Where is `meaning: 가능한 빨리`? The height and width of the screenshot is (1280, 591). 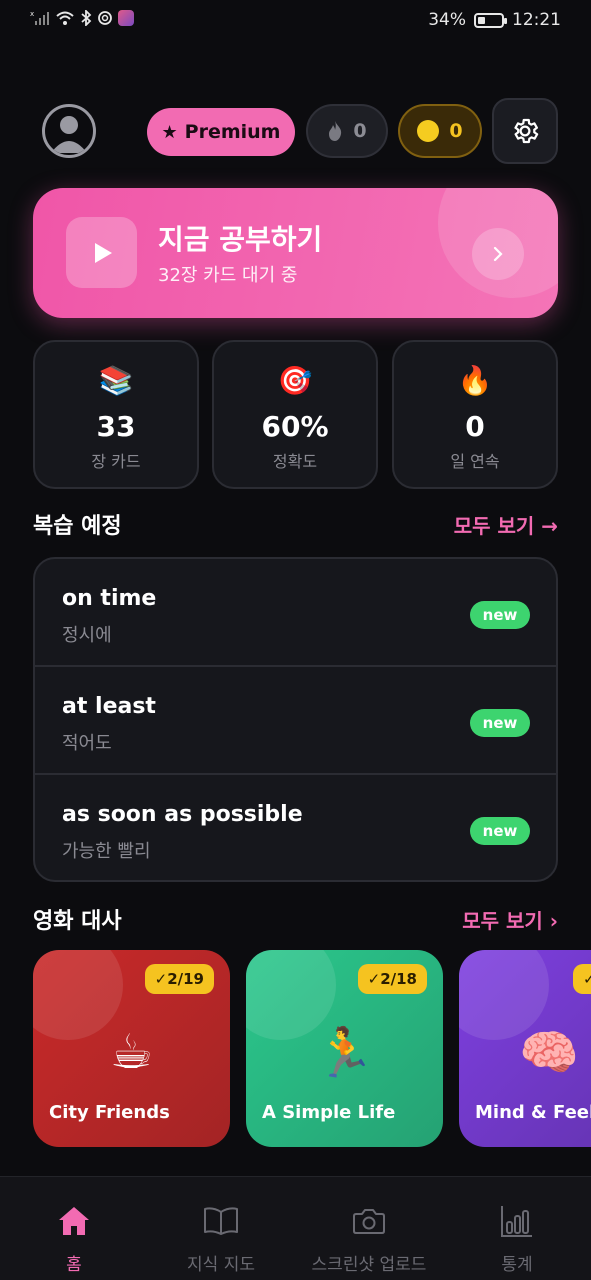 meaning: 가능한 빨리 is located at coordinates (106, 851).